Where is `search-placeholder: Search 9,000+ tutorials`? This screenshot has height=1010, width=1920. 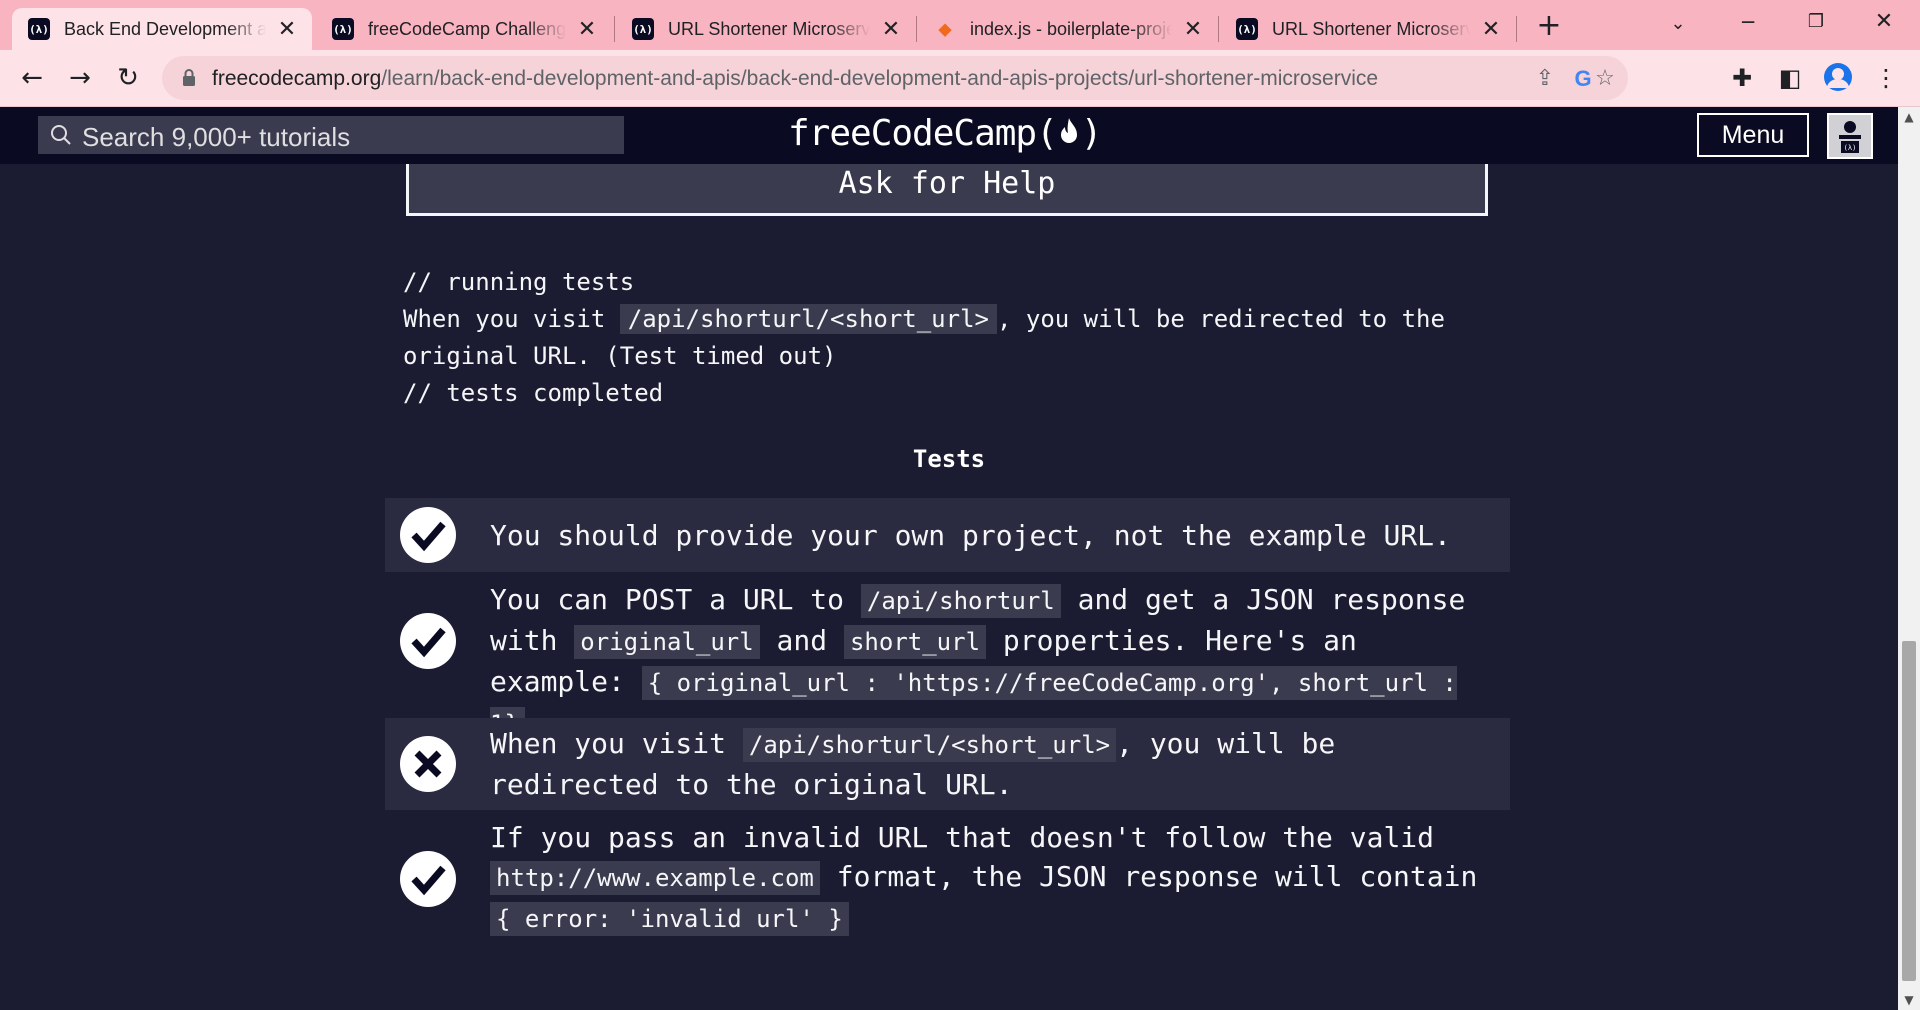
search-placeholder: Search 9,000+ tutorials is located at coordinates (216, 137).